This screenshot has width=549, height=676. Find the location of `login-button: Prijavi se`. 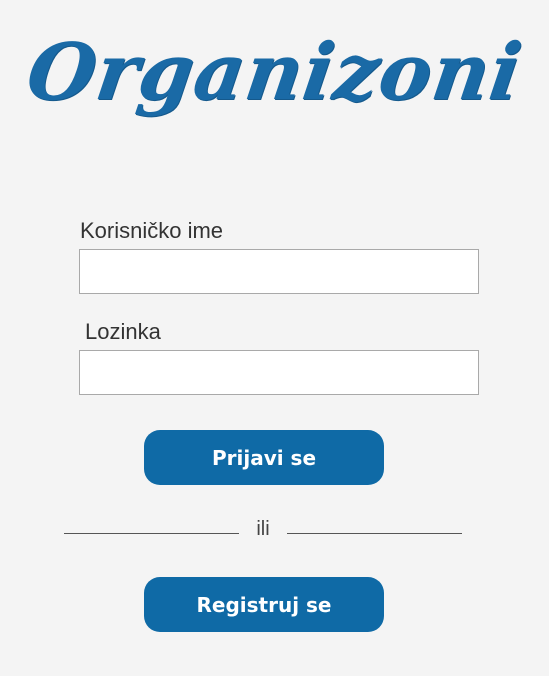

login-button: Prijavi se is located at coordinates (264, 457).